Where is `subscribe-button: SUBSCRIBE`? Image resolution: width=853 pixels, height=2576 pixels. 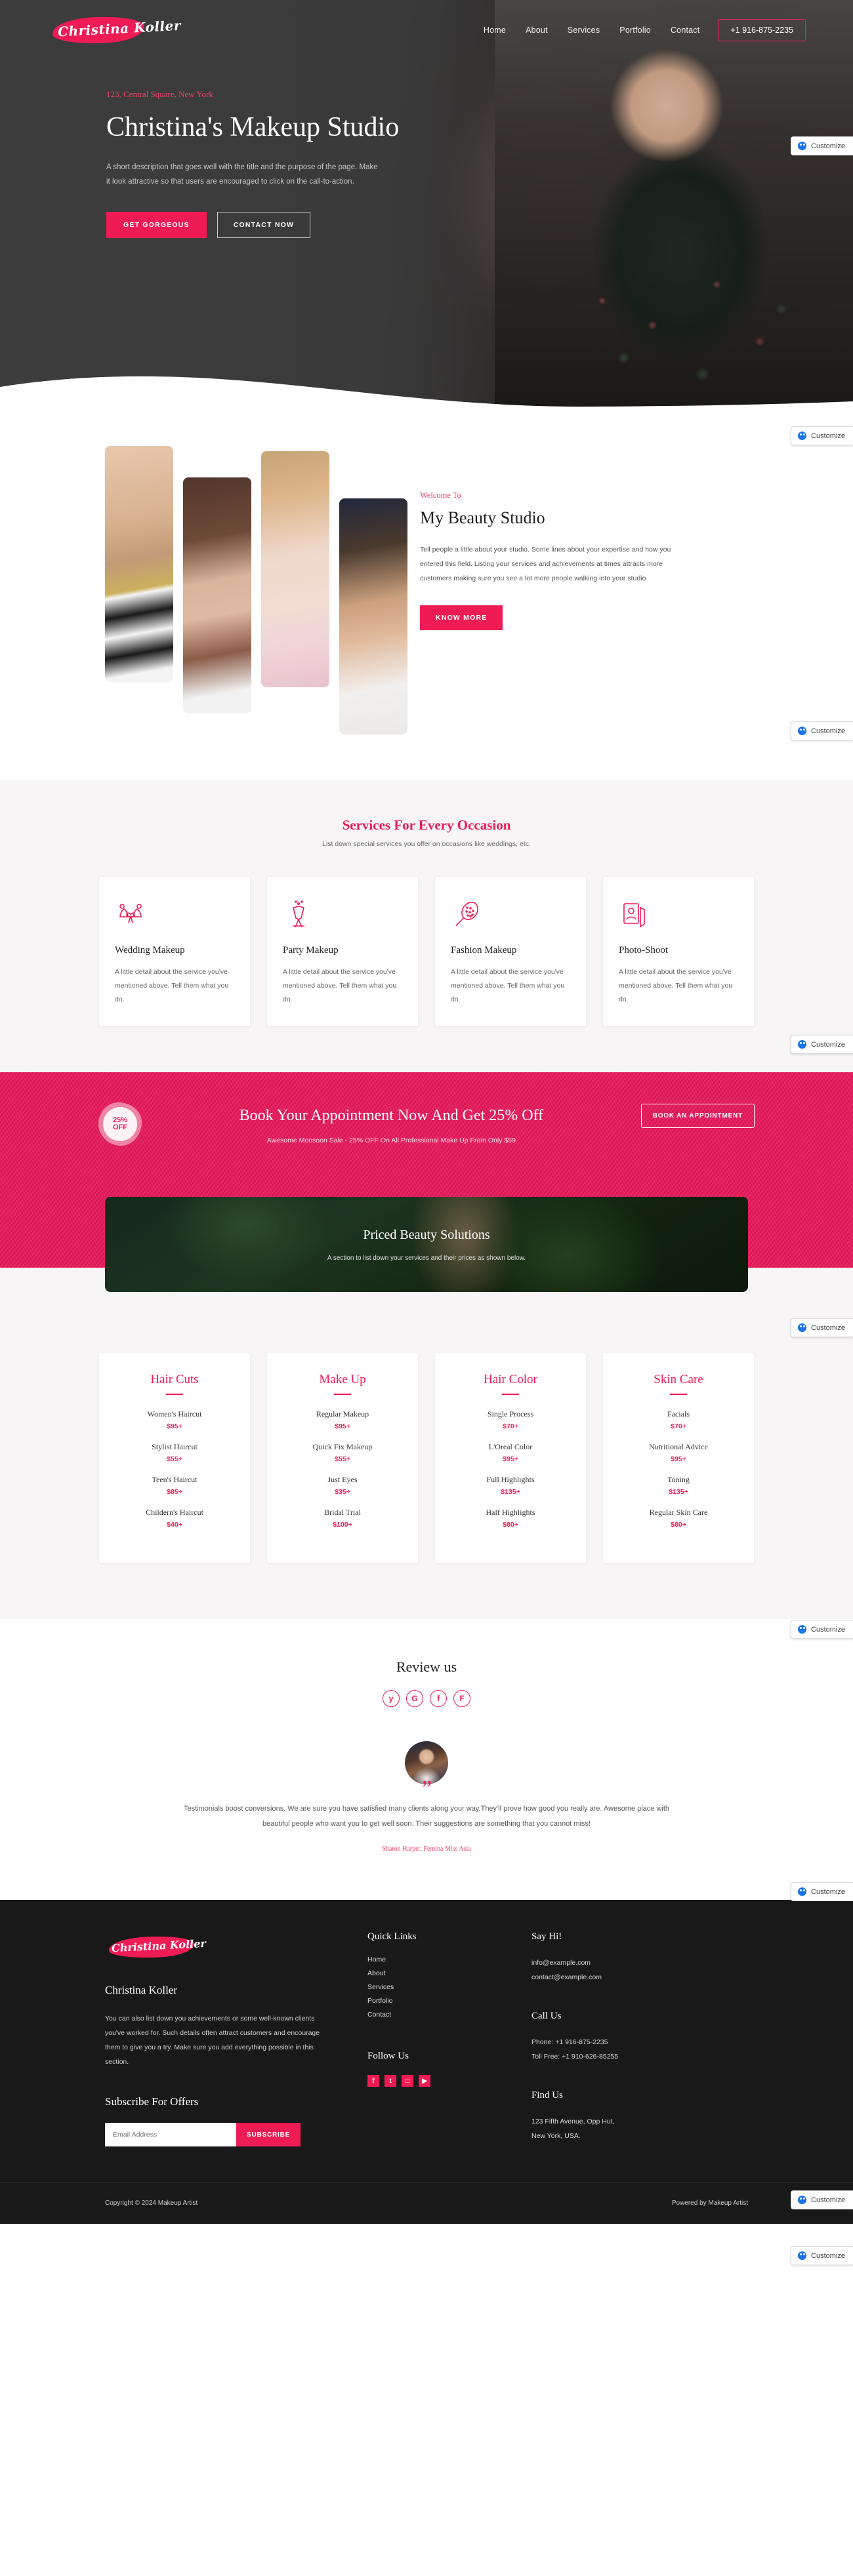 subscribe-button: SUBSCRIBE is located at coordinates (269, 2135).